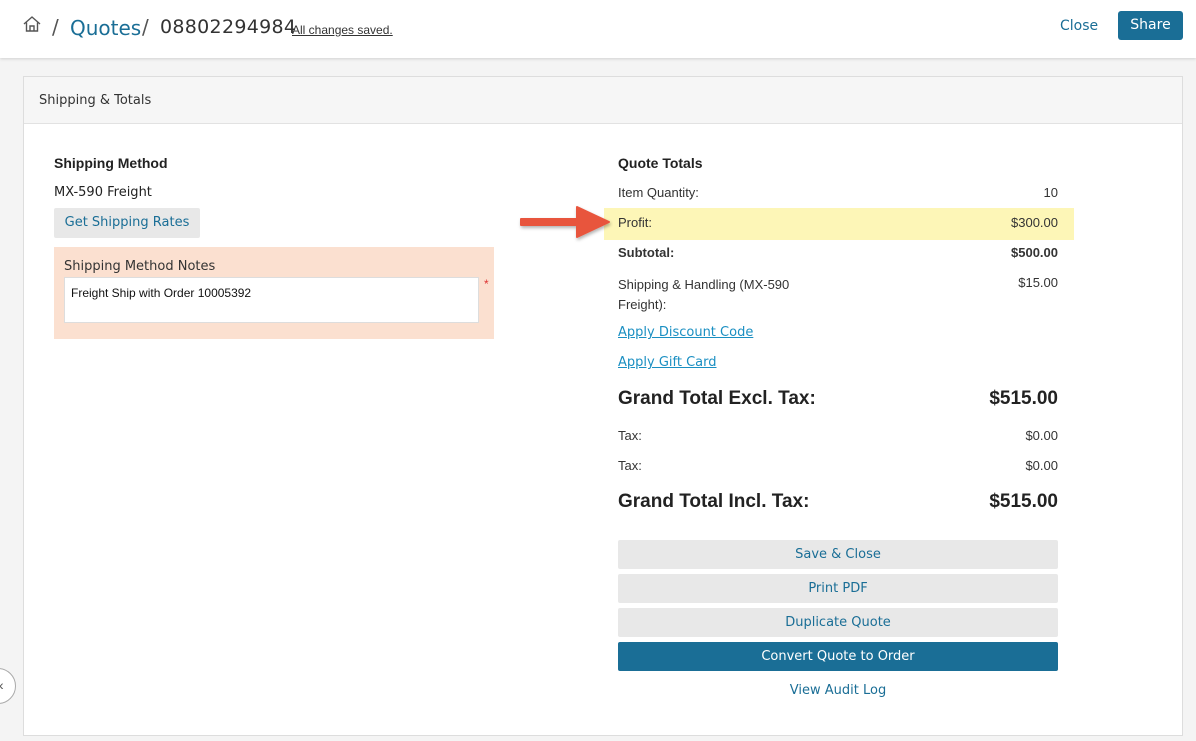 The image size is (1196, 741). Describe the element at coordinates (1050, 192) in the screenshot. I see `item-quantity-value: 10` at that location.